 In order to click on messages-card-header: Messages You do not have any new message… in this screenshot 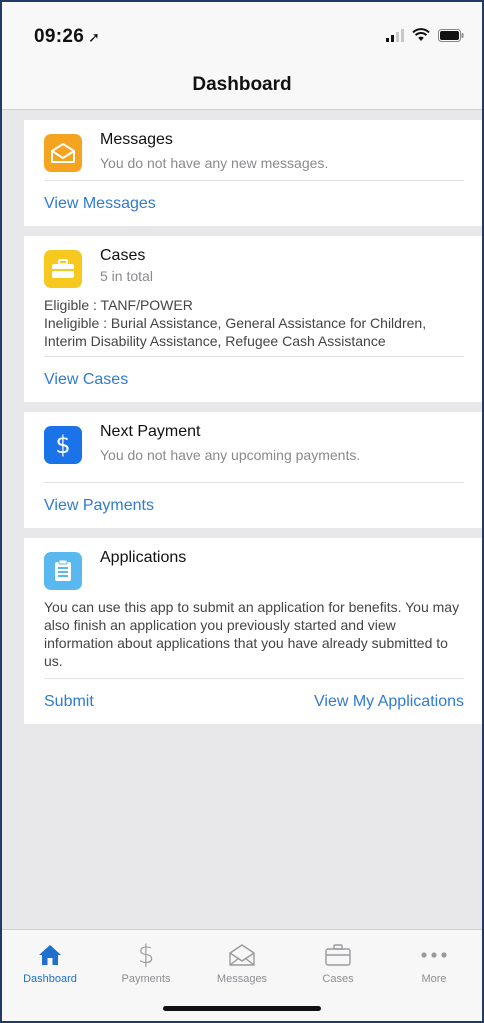, I will do `click(253, 150)`.